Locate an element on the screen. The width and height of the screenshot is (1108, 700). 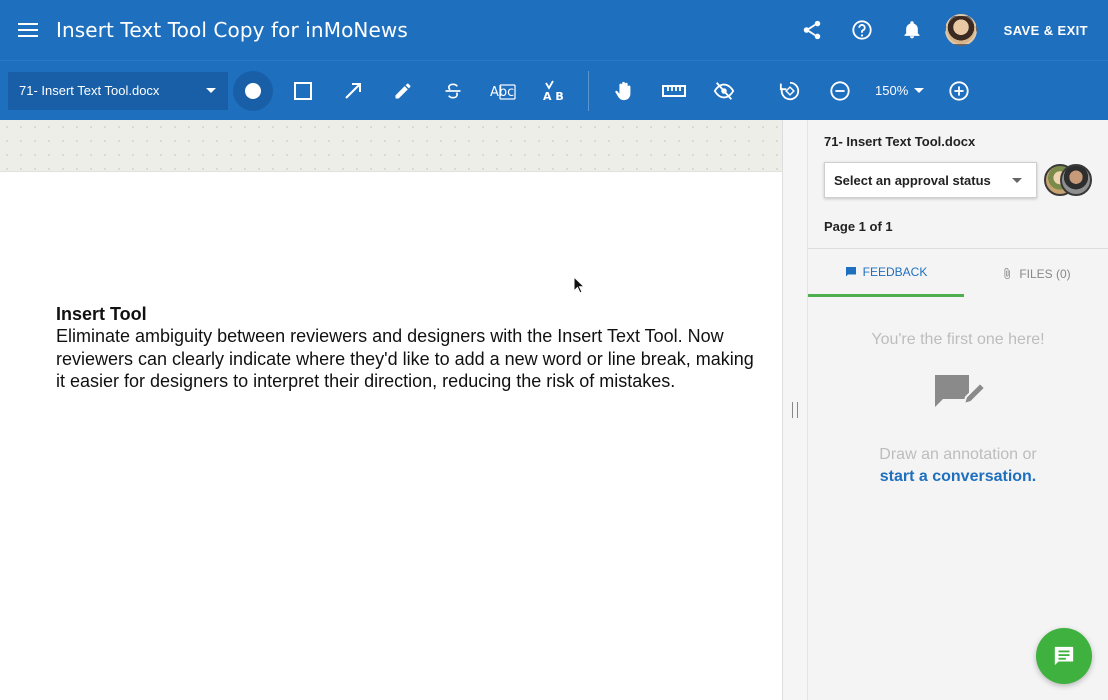
plus-circle-icon is located at coordinates (959, 90).